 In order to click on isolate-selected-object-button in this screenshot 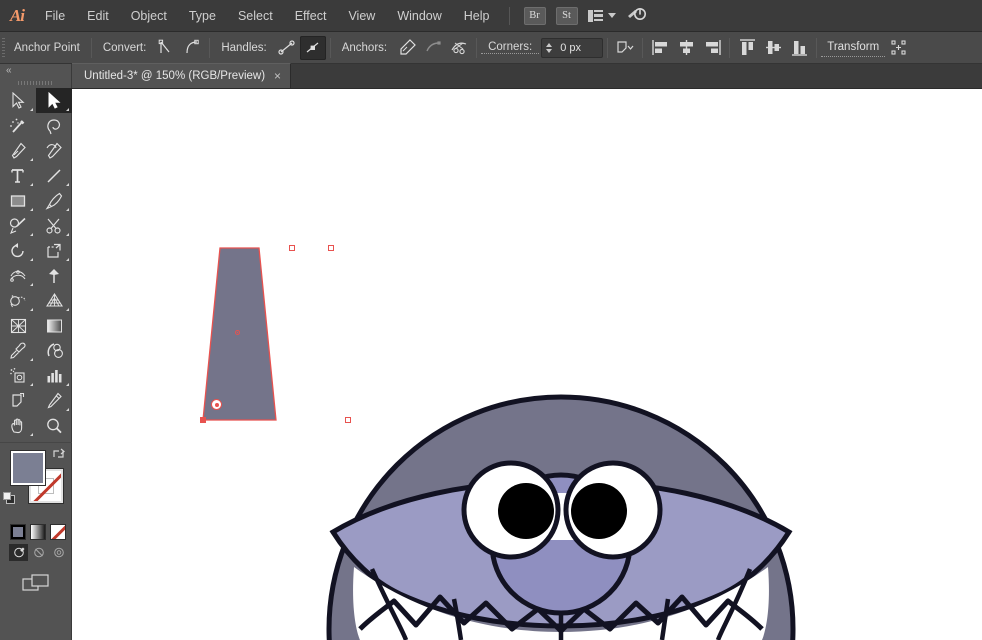, I will do `click(625, 48)`.